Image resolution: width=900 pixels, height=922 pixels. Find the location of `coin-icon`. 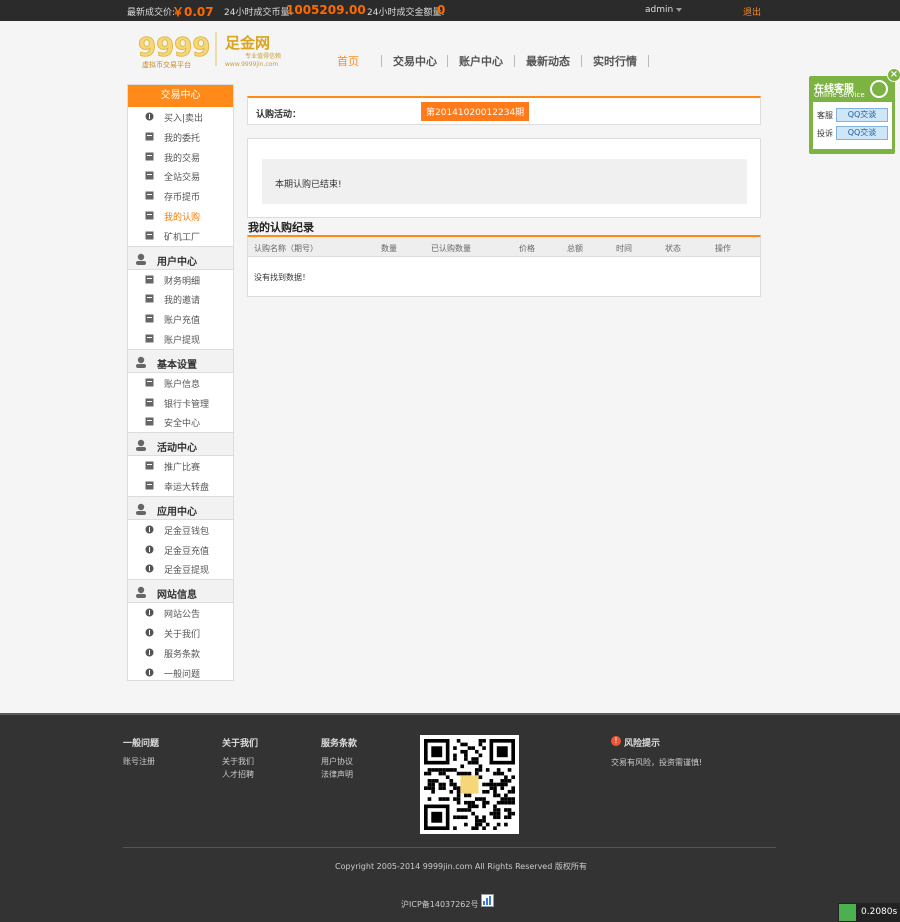

coin-icon is located at coordinates (149, 116).